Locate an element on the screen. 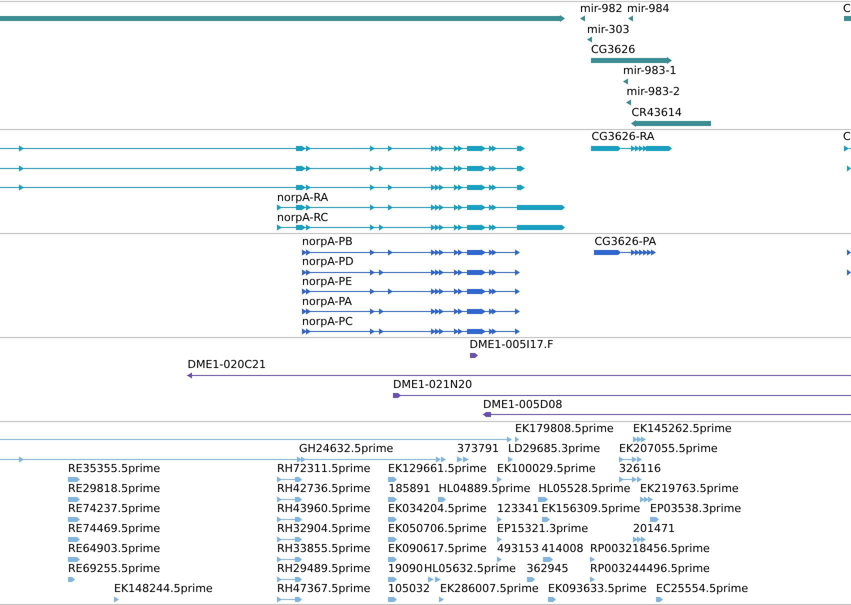  feature-label: RE69255.5prime is located at coordinates (114, 569).